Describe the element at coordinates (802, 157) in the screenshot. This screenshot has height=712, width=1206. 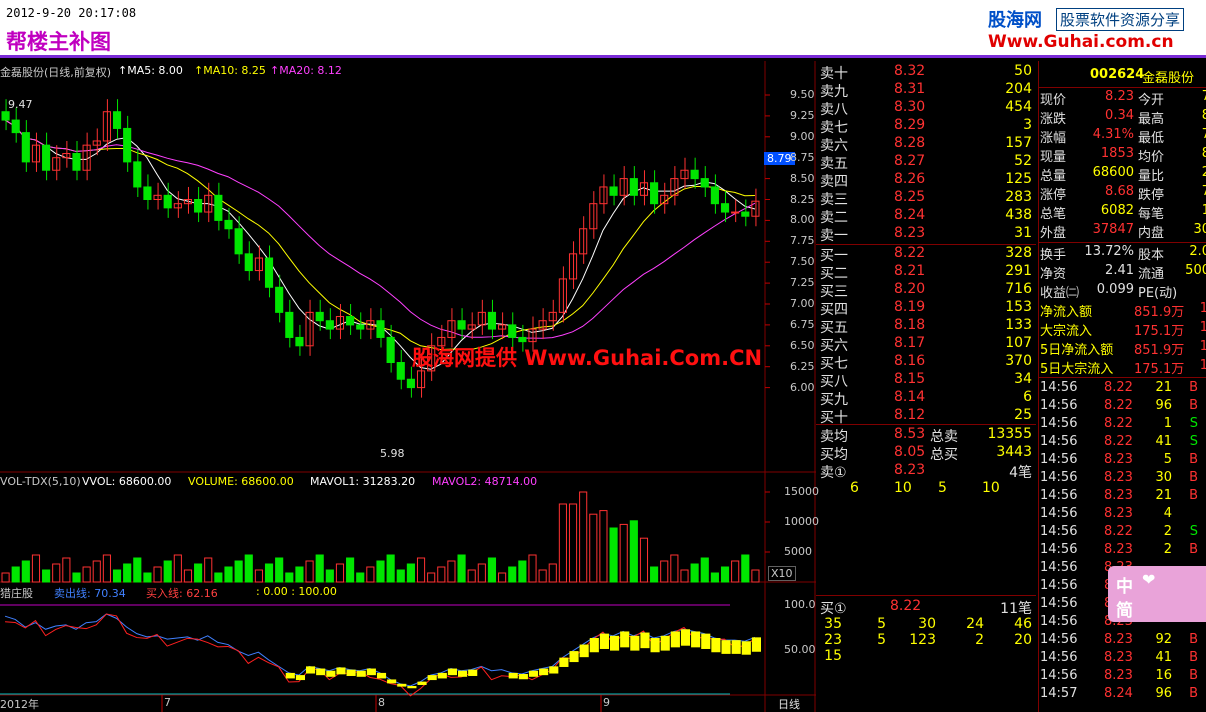
I see `price-tick-label: 8.75` at that location.